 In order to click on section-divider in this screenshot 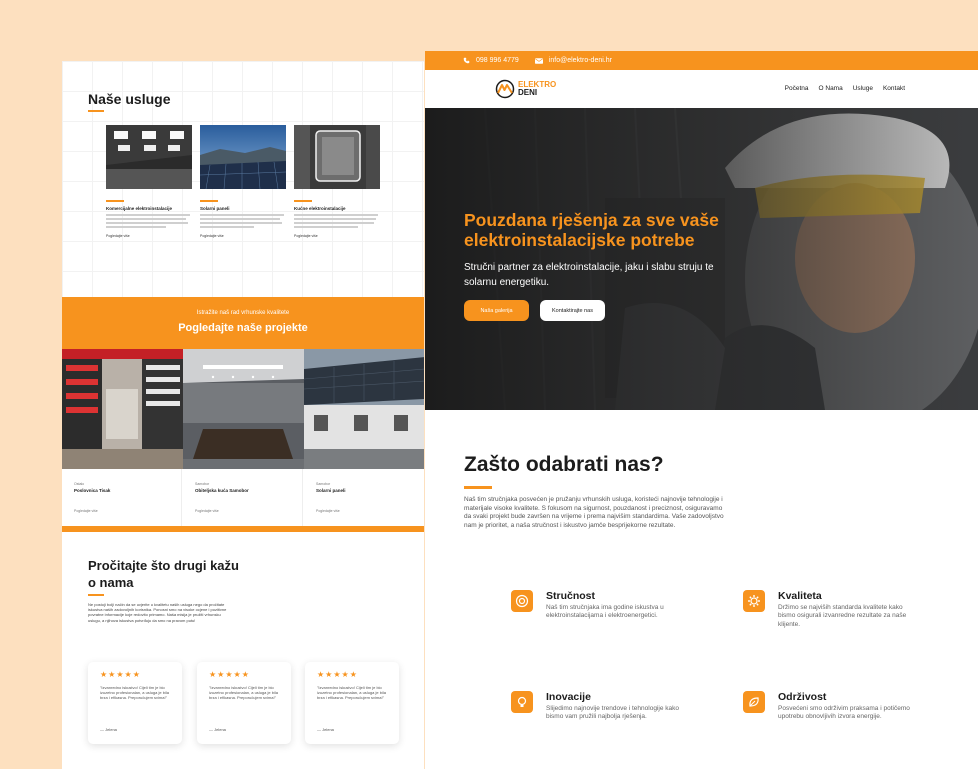, I will do `click(243, 529)`.